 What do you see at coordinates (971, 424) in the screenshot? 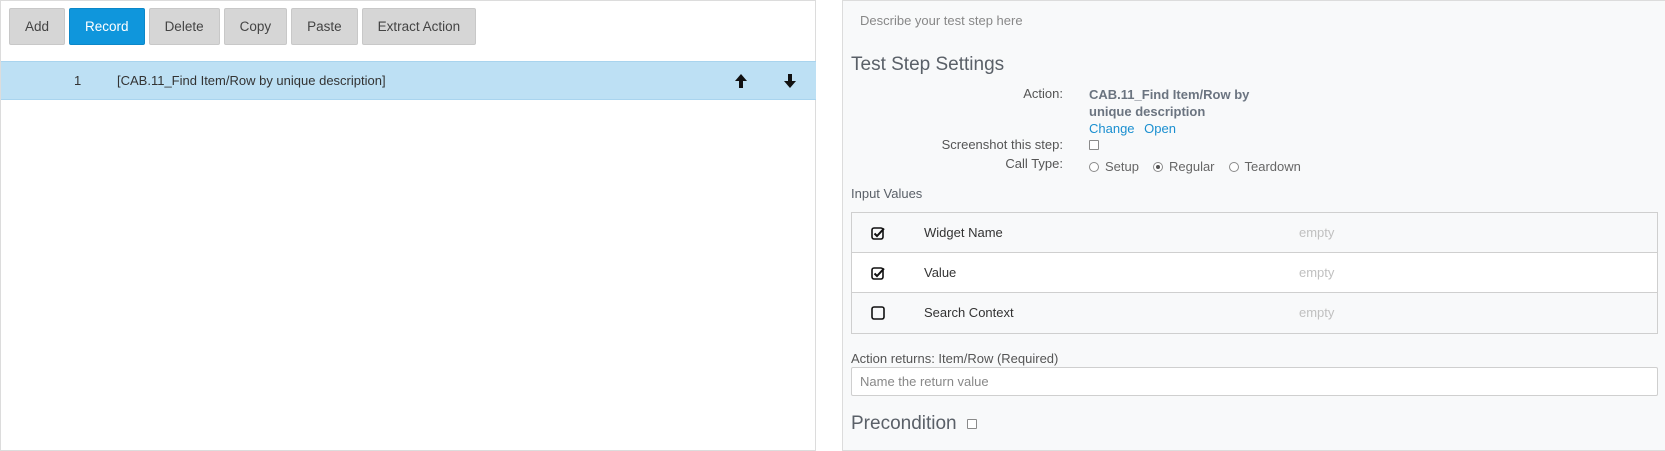
I see `precondition-checkbox` at bounding box center [971, 424].